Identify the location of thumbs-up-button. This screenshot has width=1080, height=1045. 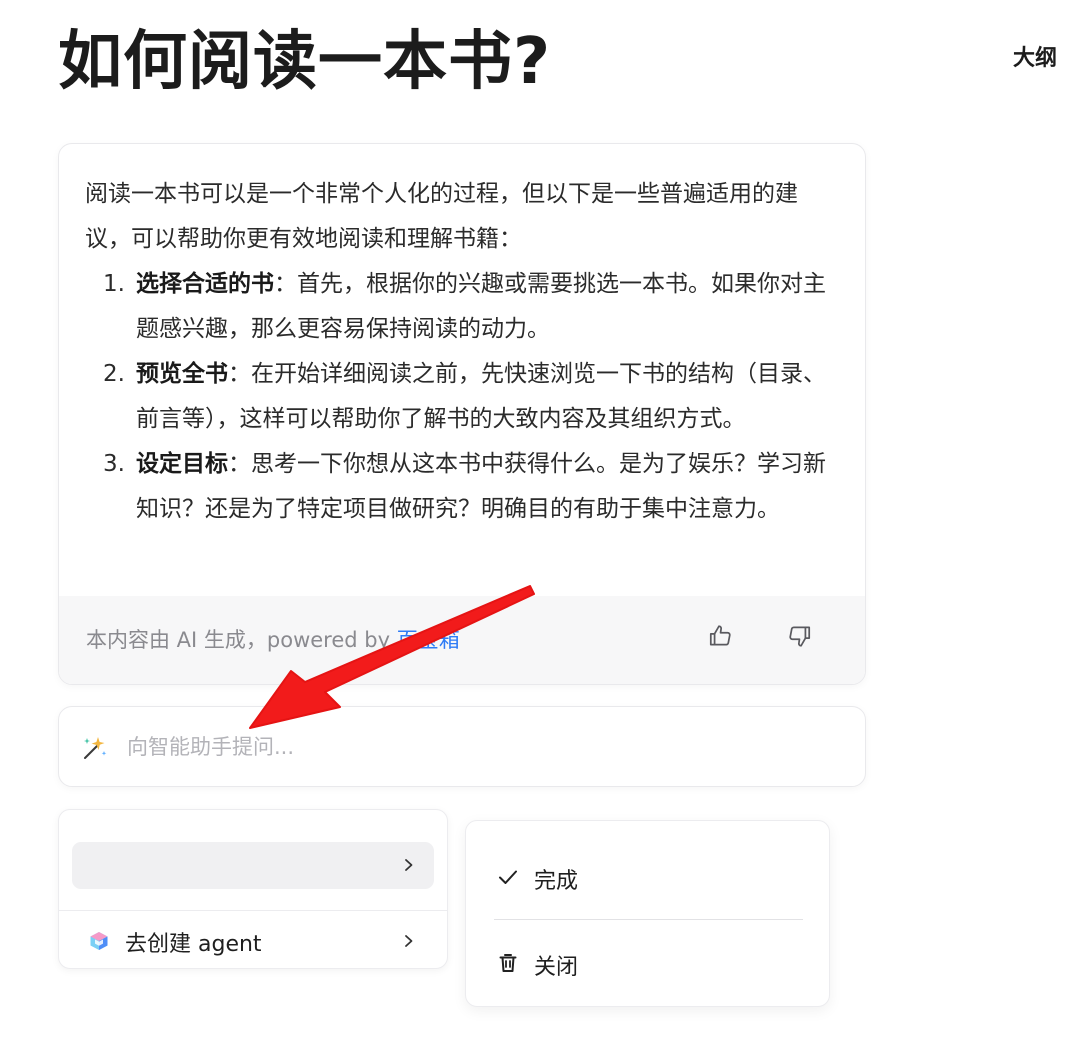
(720, 636).